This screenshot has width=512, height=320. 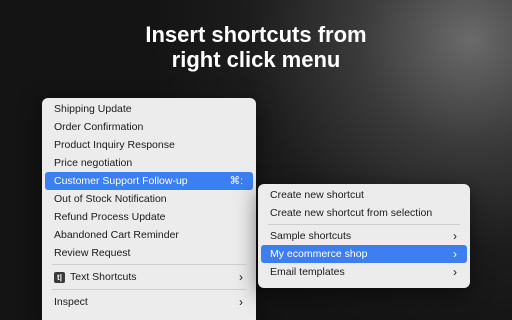 I want to click on submenu-item-my-ecommerce-shop: My ecommerce shop ›, so click(x=364, y=254).